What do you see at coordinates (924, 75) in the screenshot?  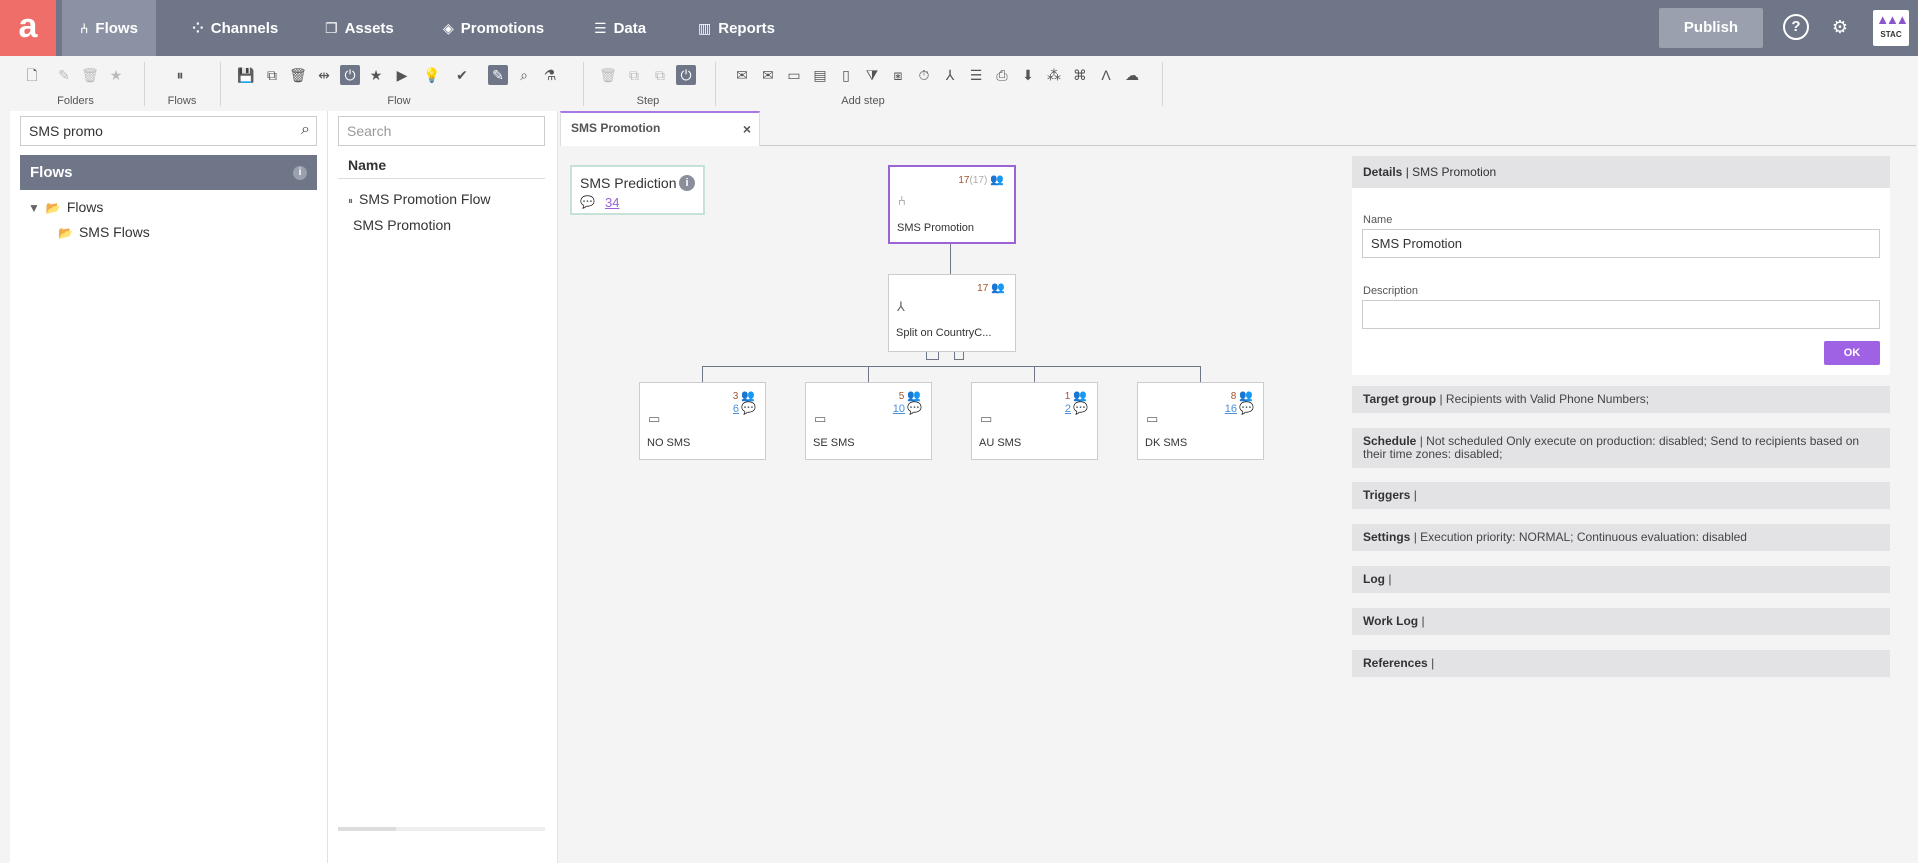 I see `time-step-icon: ⏱` at bounding box center [924, 75].